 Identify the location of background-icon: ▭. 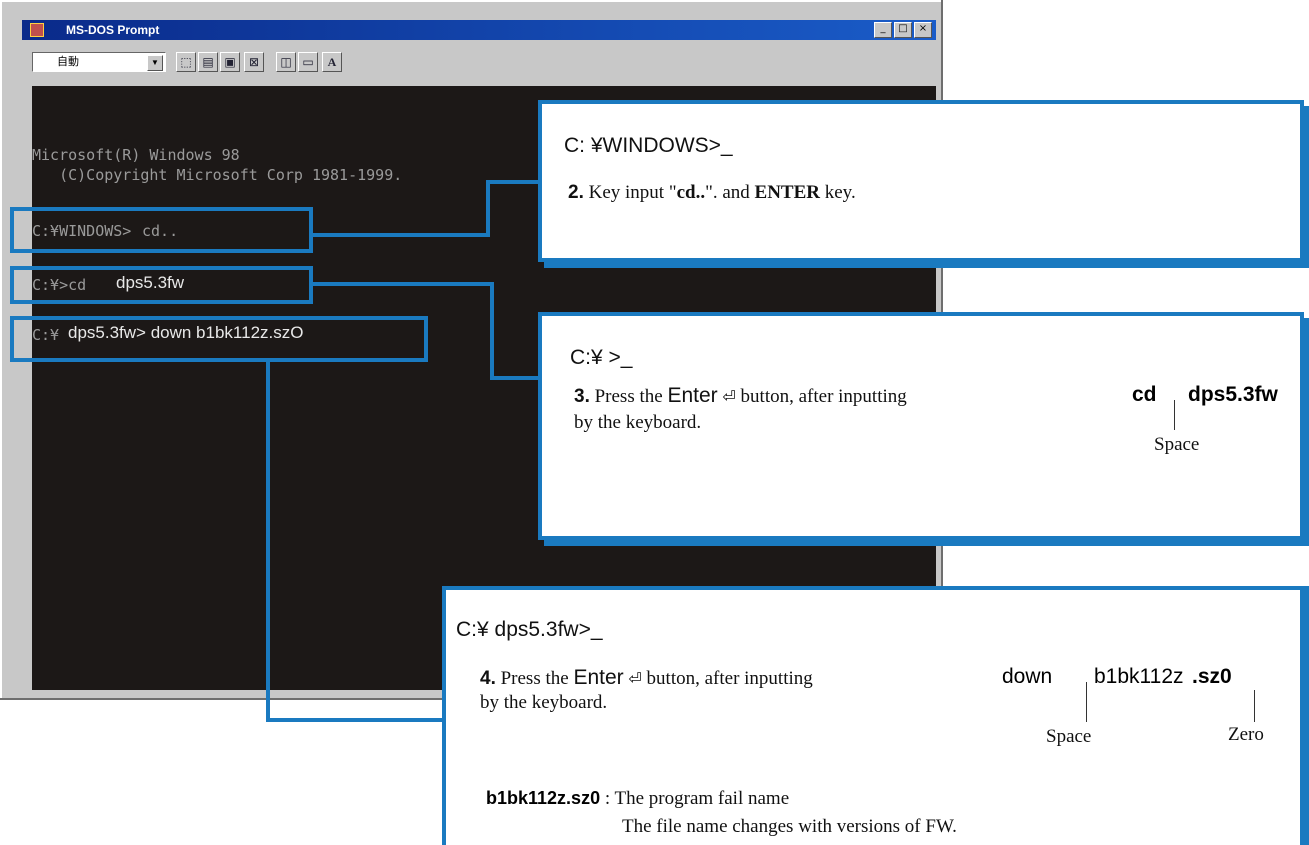
(308, 62).